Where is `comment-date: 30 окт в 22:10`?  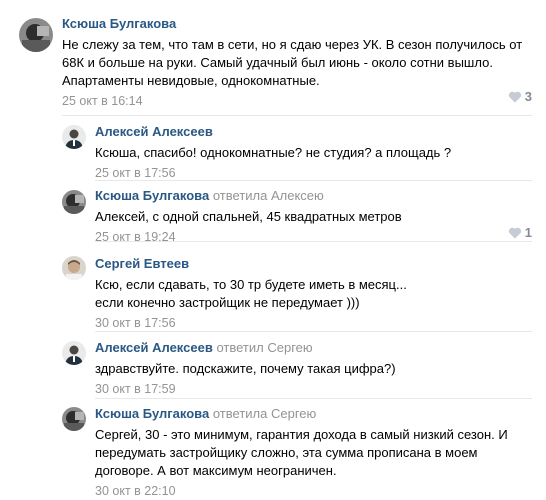
comment-date: 30 окт в 22:10 is located at coordinates (313, 491).